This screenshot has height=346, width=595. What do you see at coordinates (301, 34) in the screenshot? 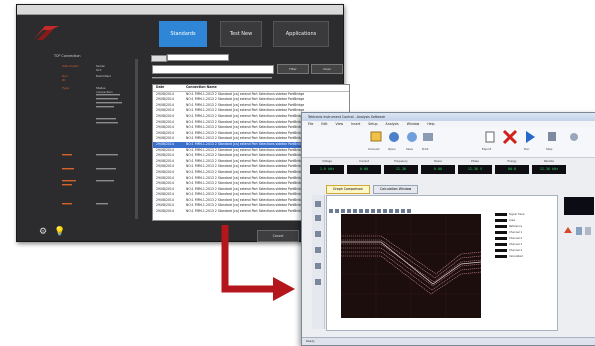
I see `tab-applications: Applications` at bounding box center [301, 34].